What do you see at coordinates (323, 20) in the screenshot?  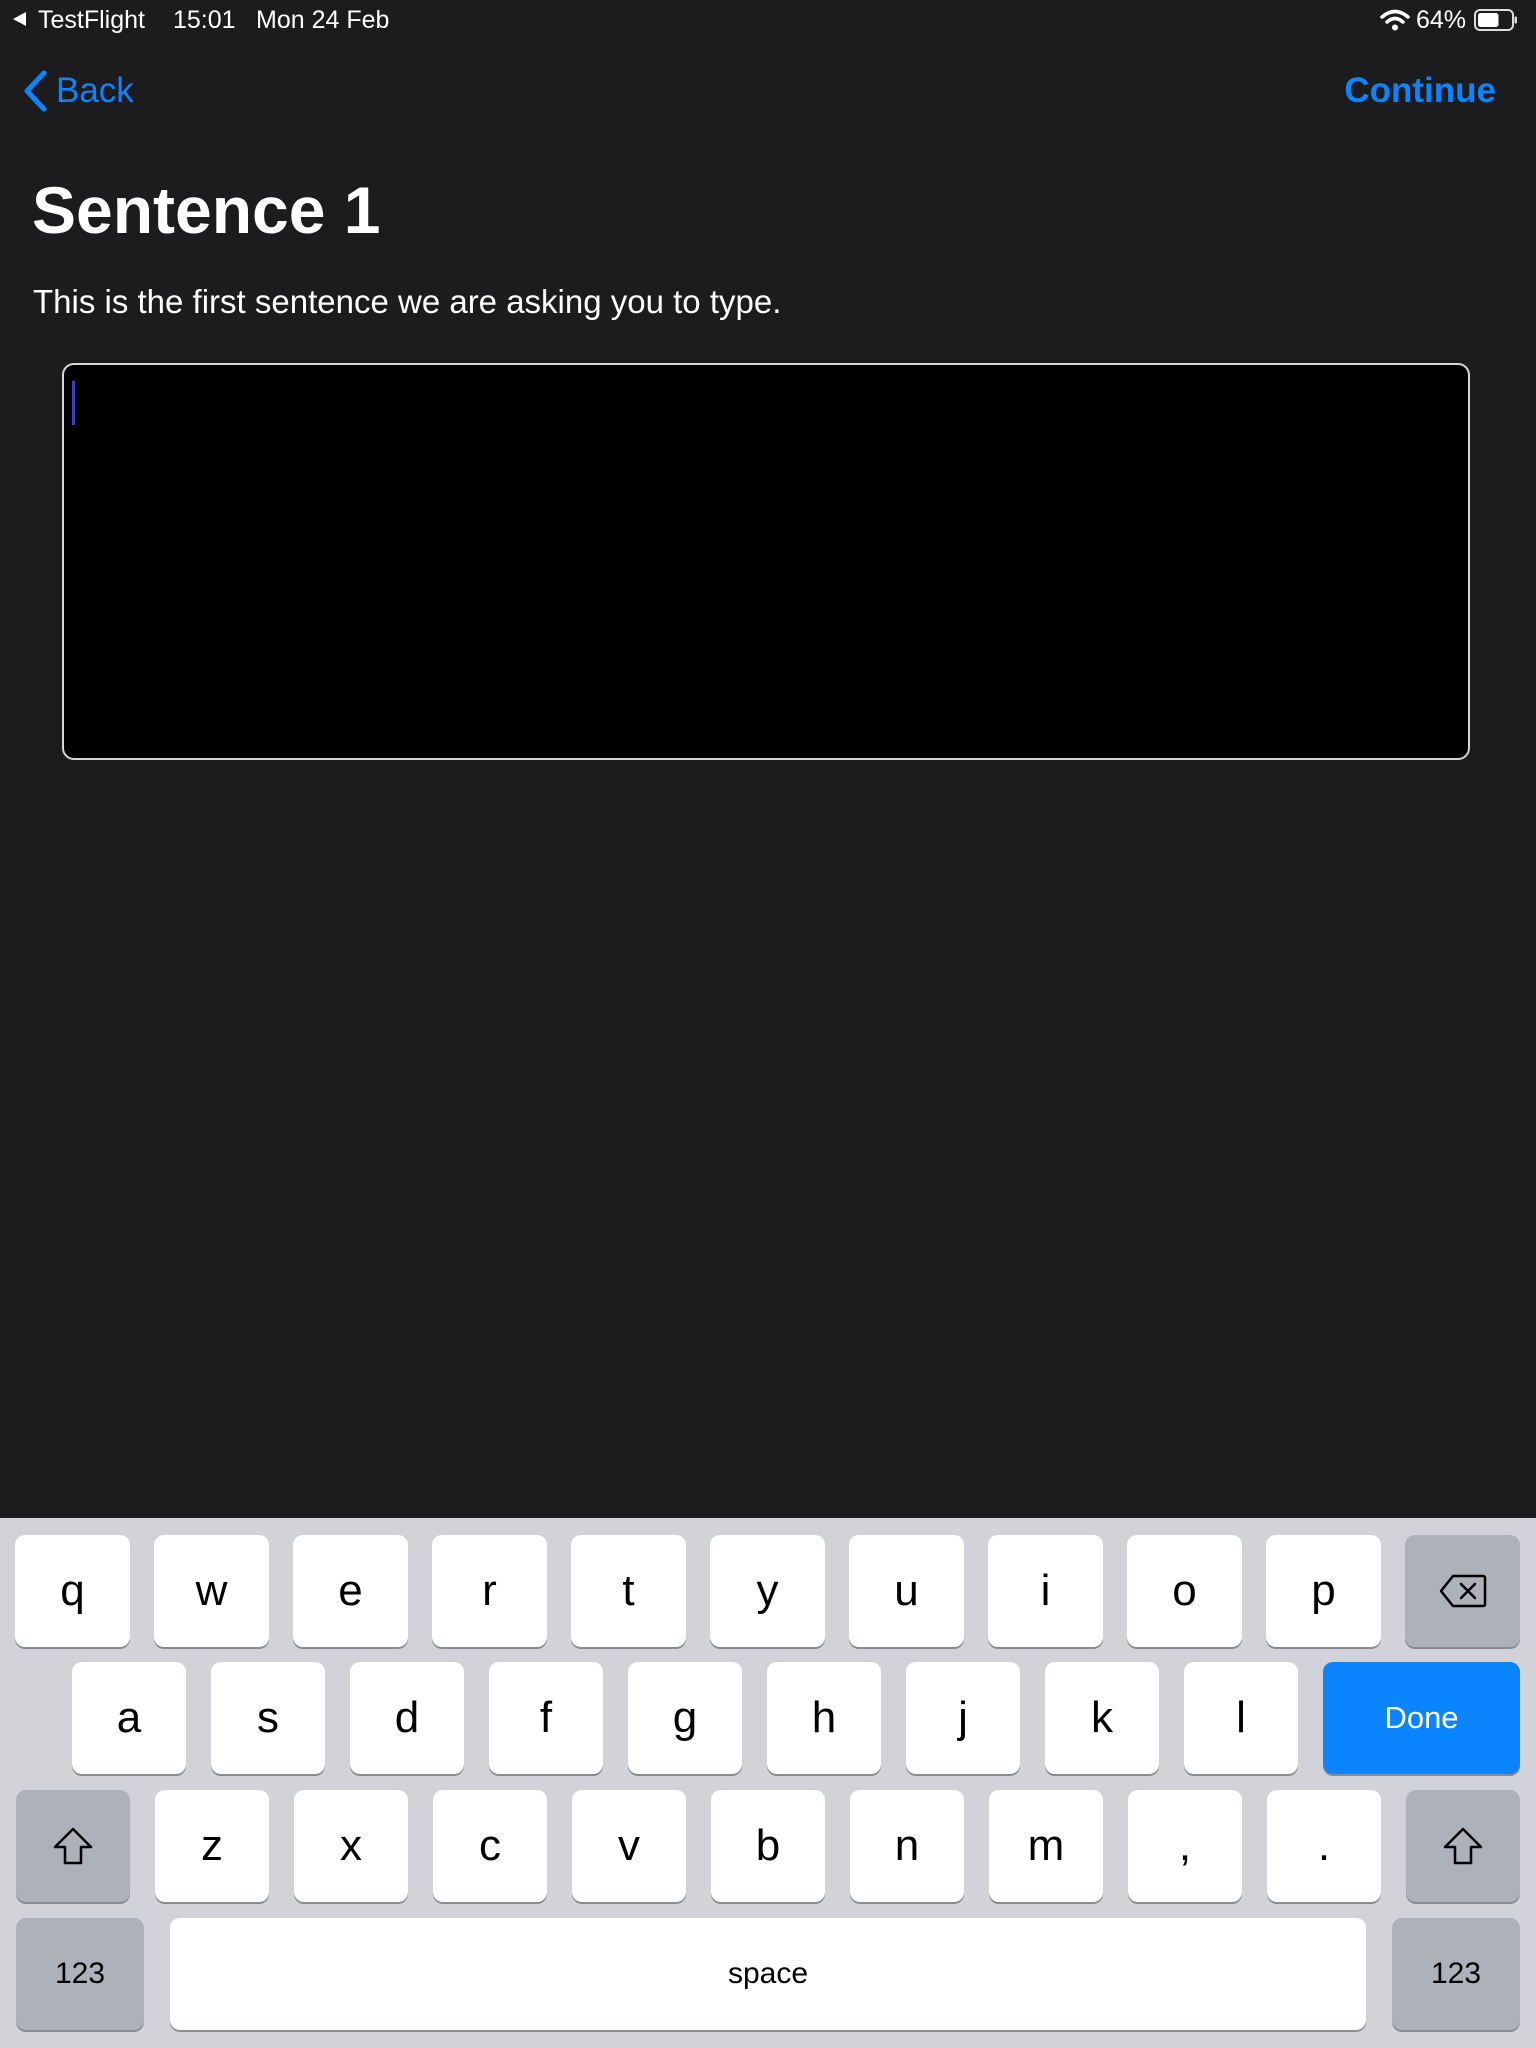 I see `status-date: Mon 24 Feb` at bounding box center [323, 20].